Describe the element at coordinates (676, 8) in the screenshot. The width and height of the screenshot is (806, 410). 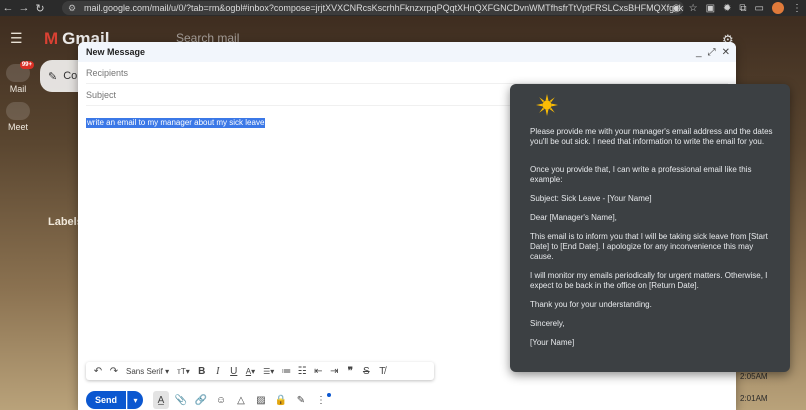
I see `eye-icon: ◉` at that location.